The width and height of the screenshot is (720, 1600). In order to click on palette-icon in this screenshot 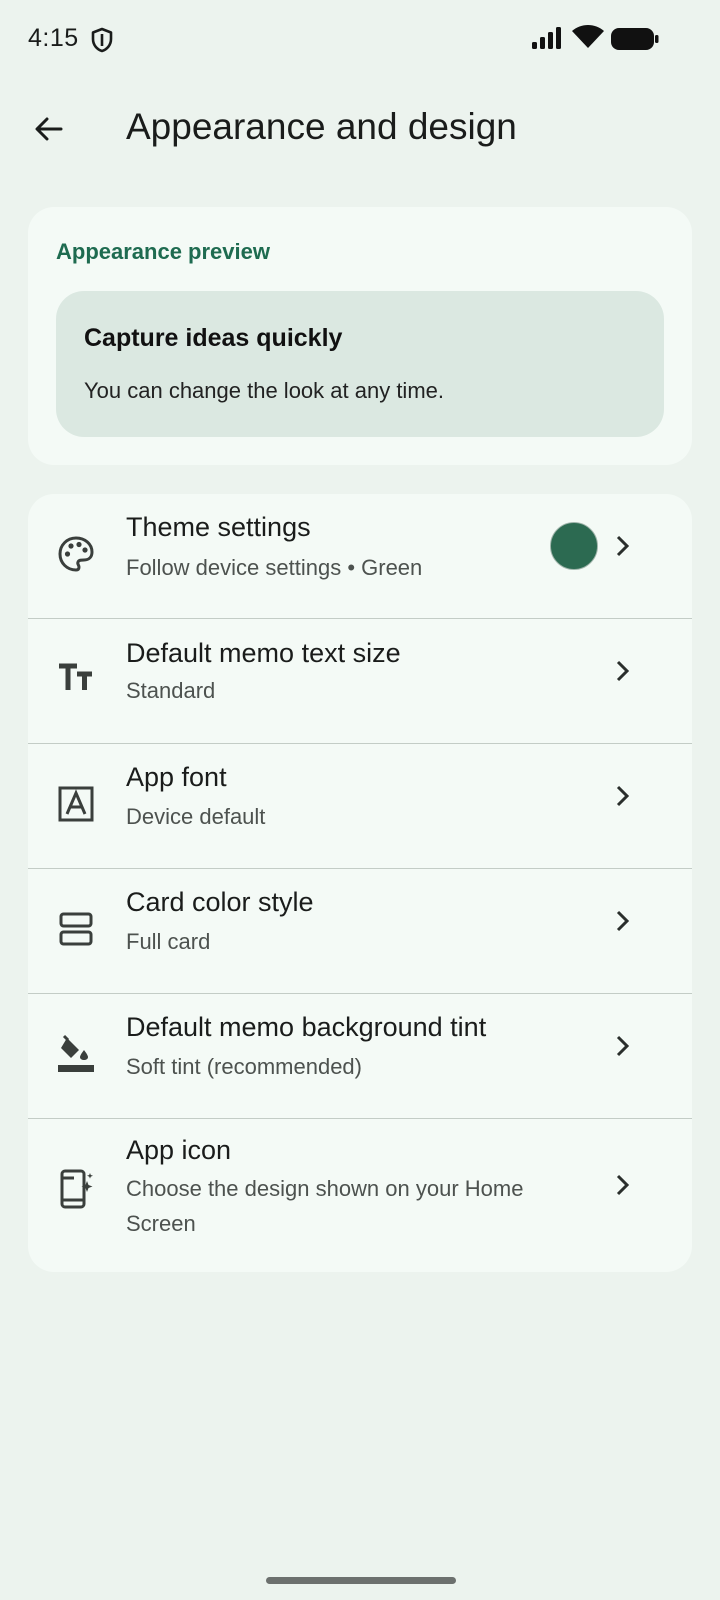, I will do `click(76, 554)`.